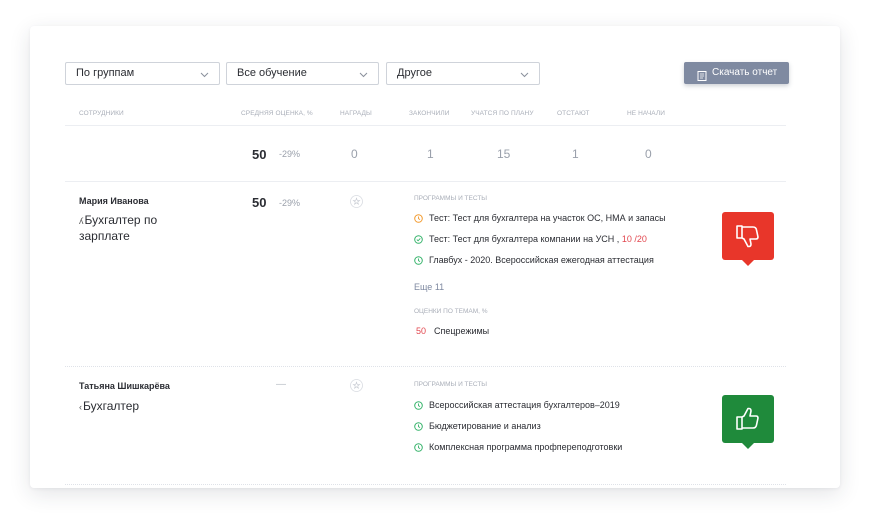 The height and width of the screenshot is (523, 870). I want to click on column-header-behind: Отстают, so click(573, 113).